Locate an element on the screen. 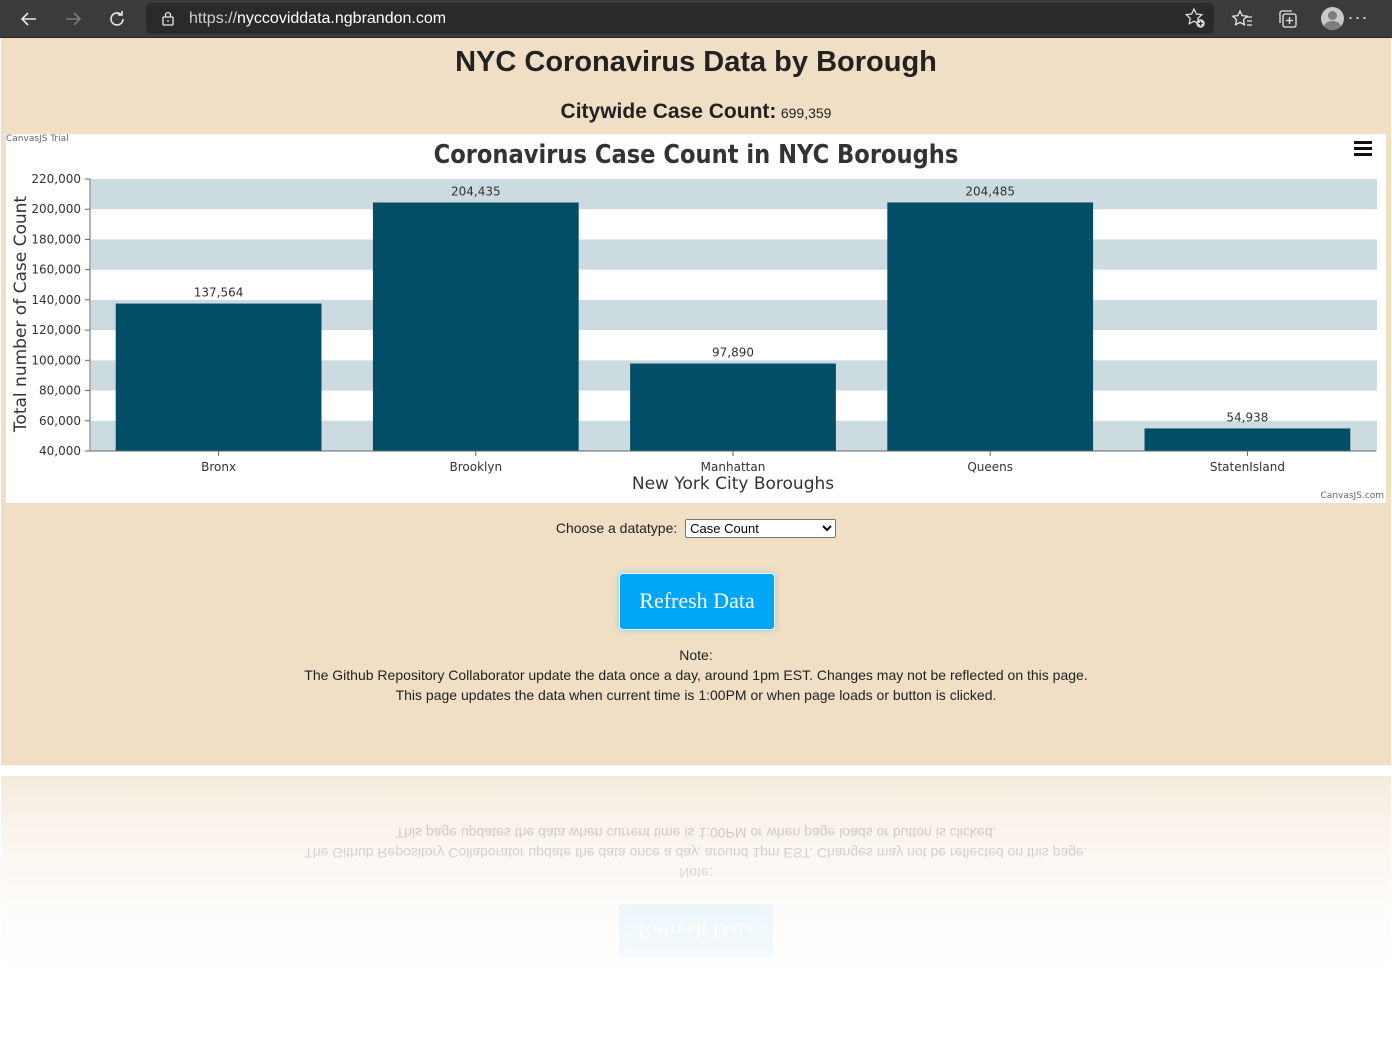 The width and height of the screenshot is (1392, 1043). bar-data-label: 137,564 is located at coordinates (219, 293).